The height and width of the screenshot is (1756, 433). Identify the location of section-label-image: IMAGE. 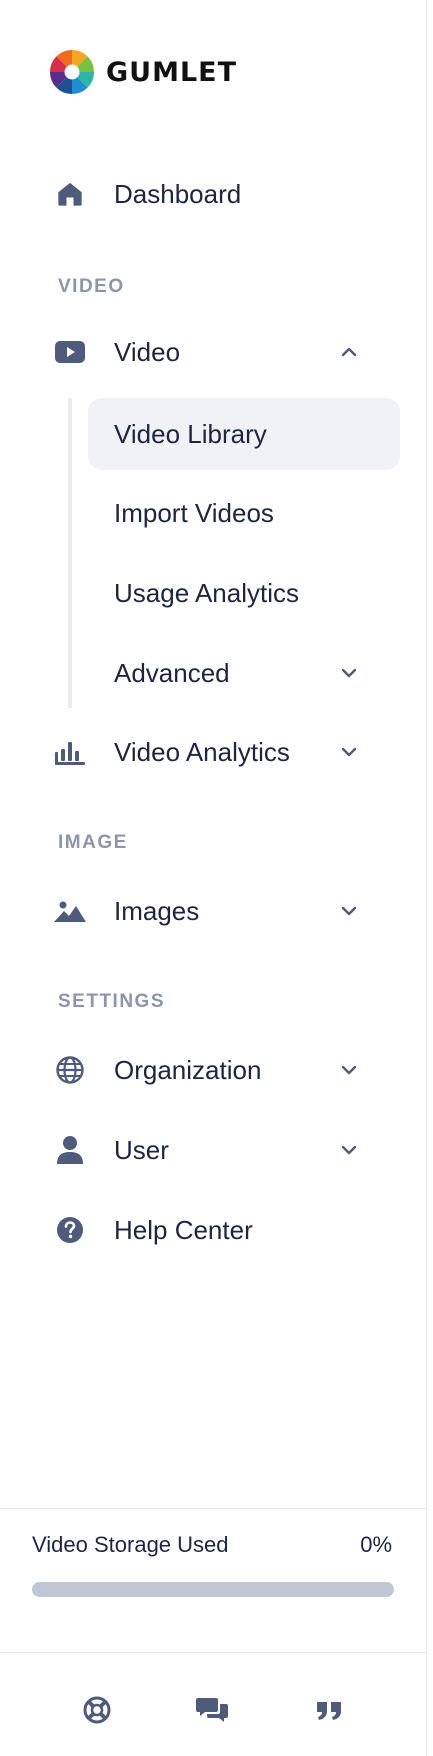
(93, 842).